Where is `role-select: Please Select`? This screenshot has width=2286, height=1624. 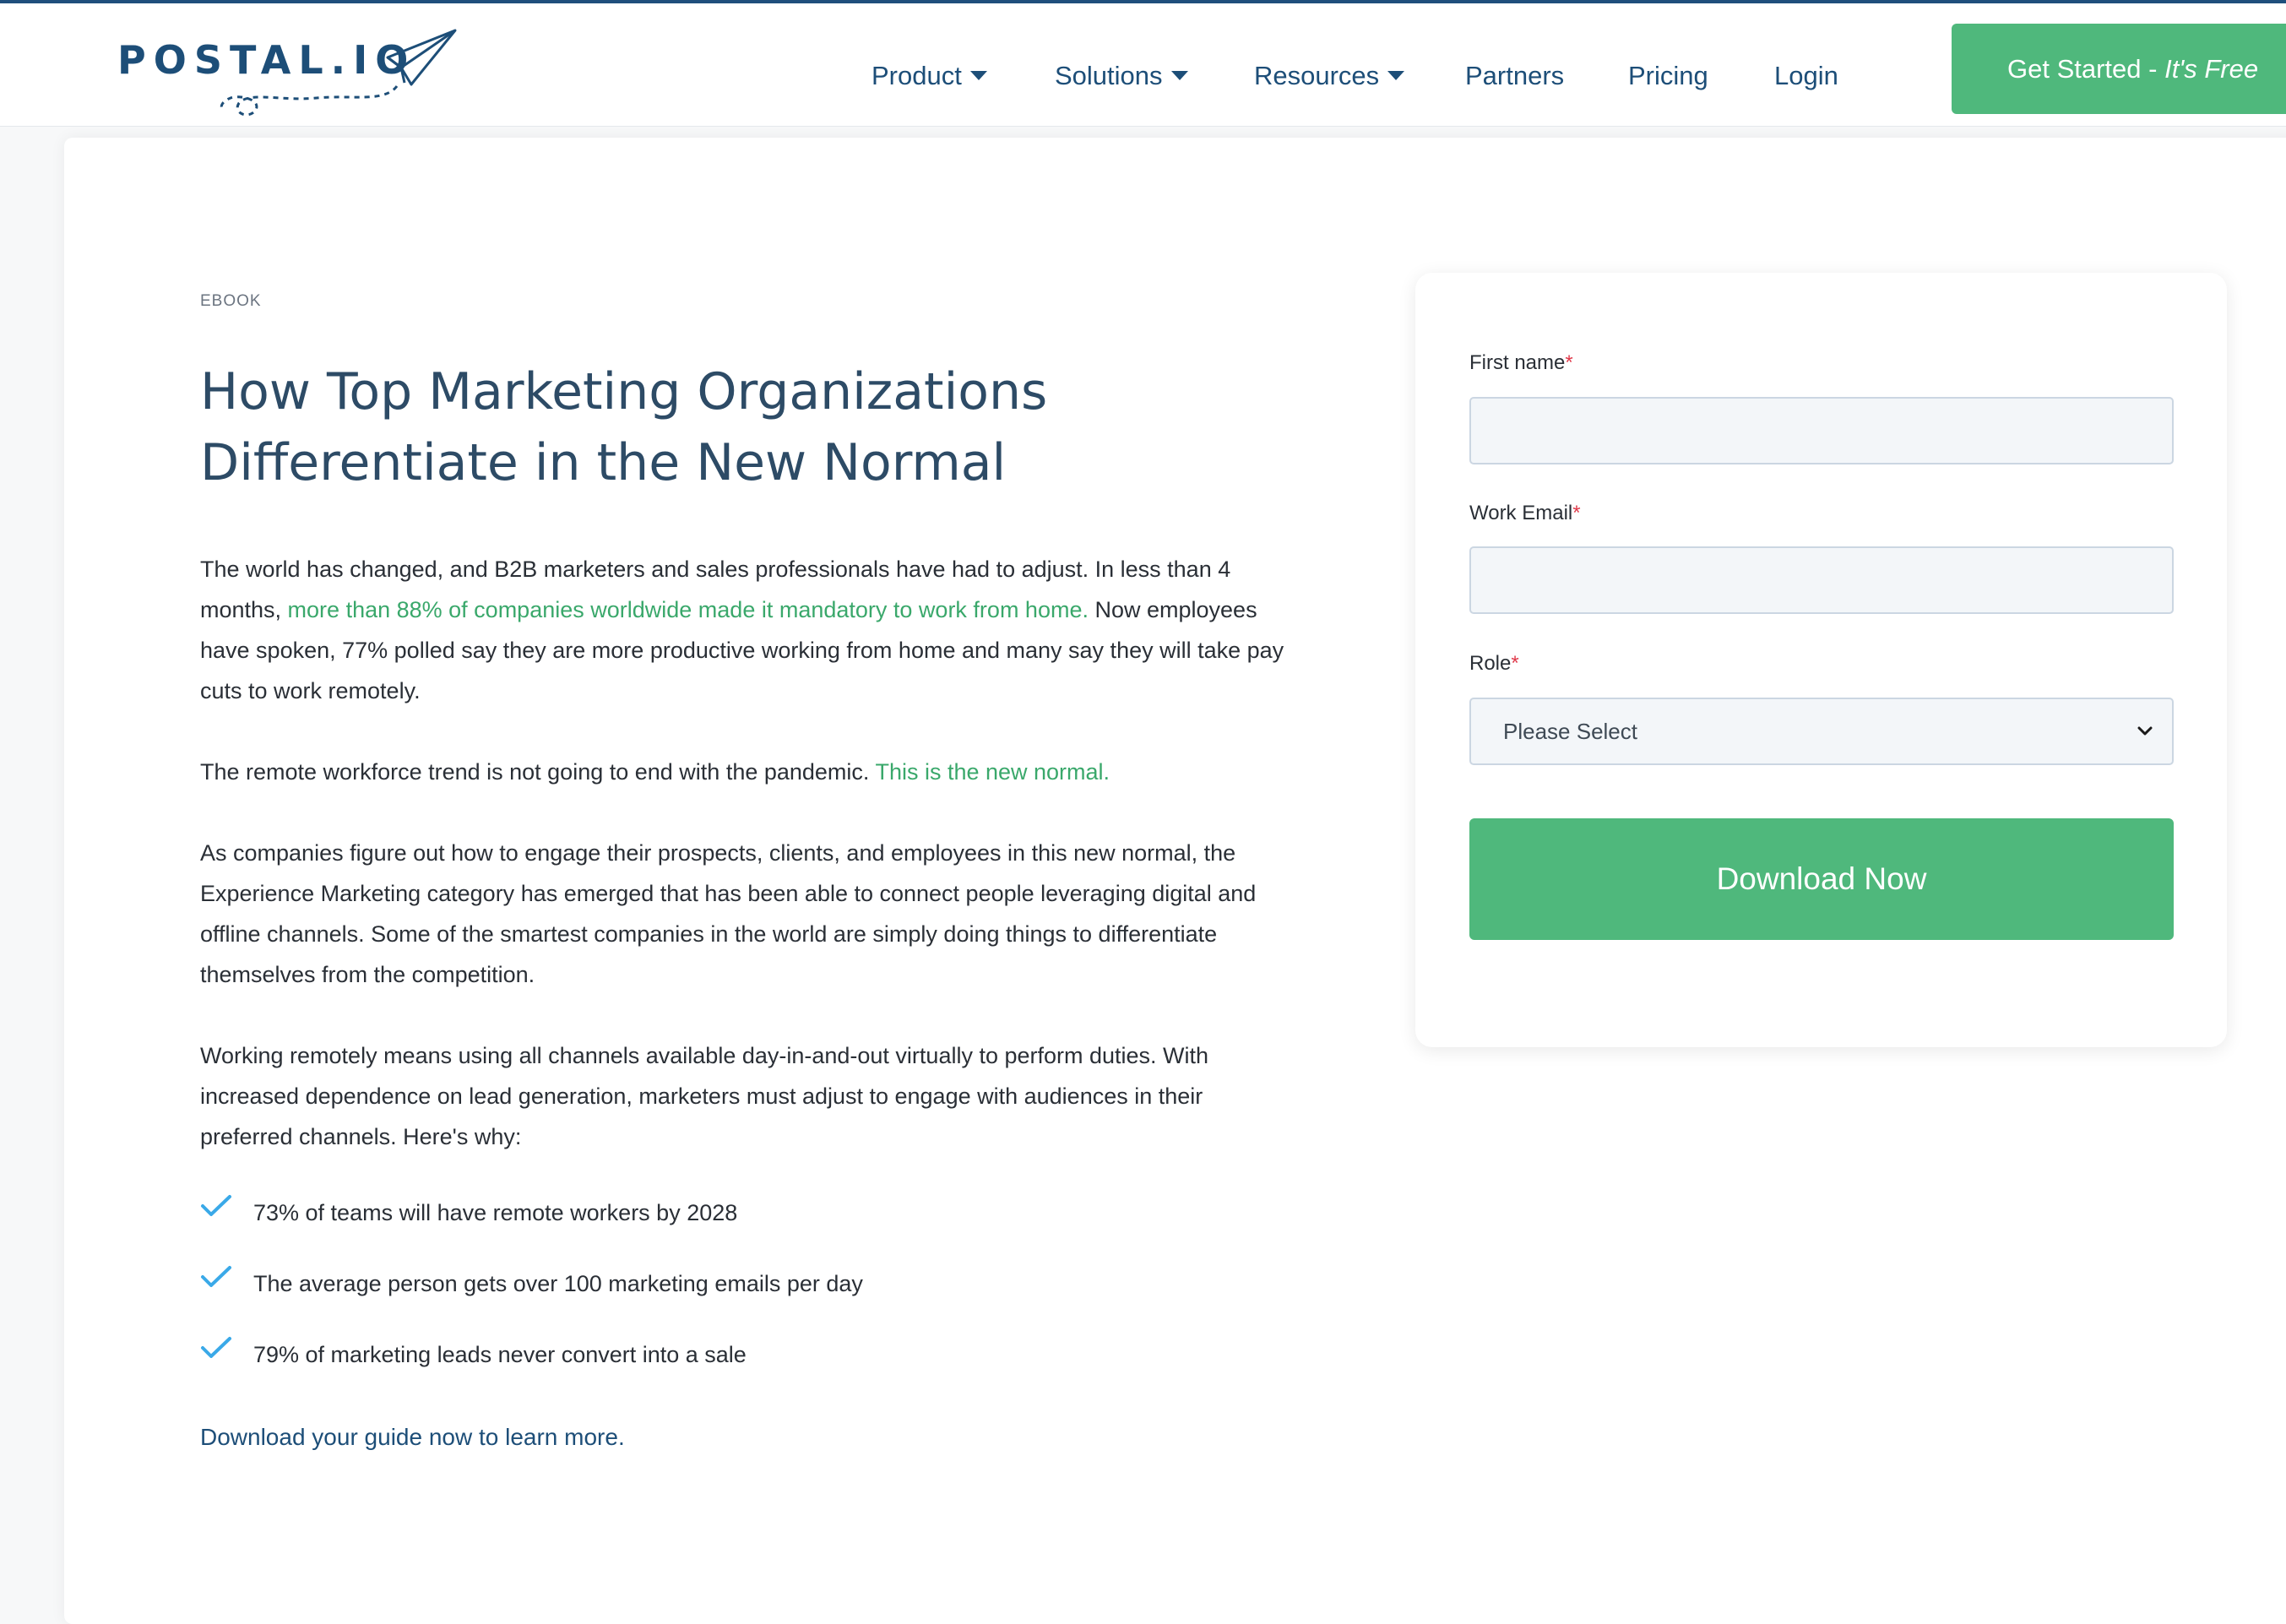 role-select: Please Select is located at coordinates (1822, 731).